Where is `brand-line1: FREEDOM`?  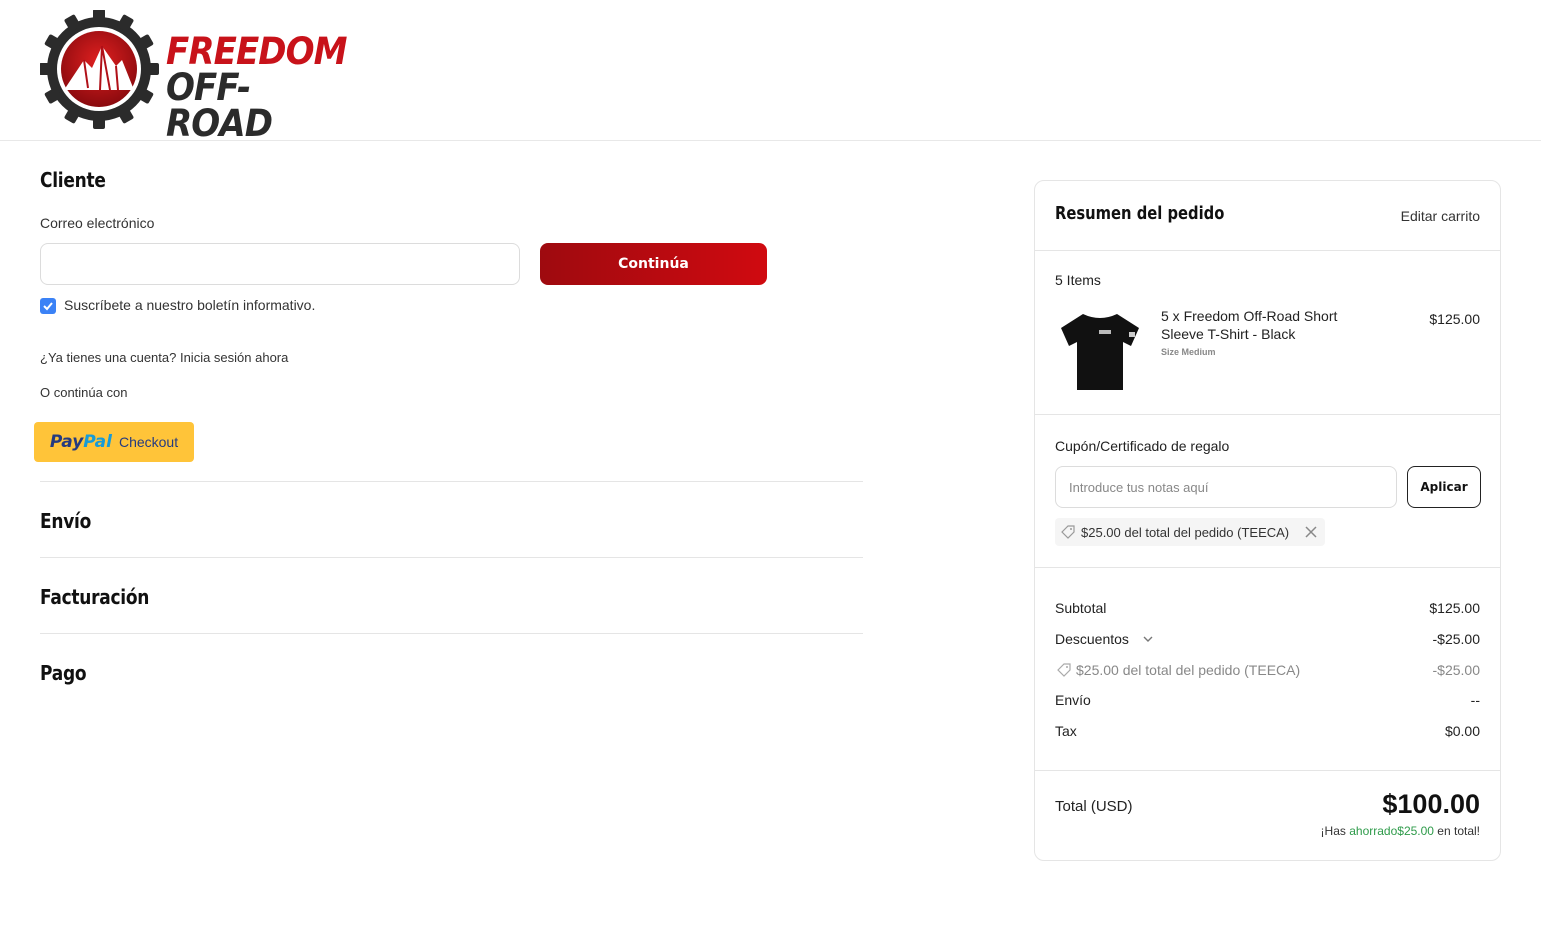
brand-line1: FREEDOM is located at coordinates (257, 51).